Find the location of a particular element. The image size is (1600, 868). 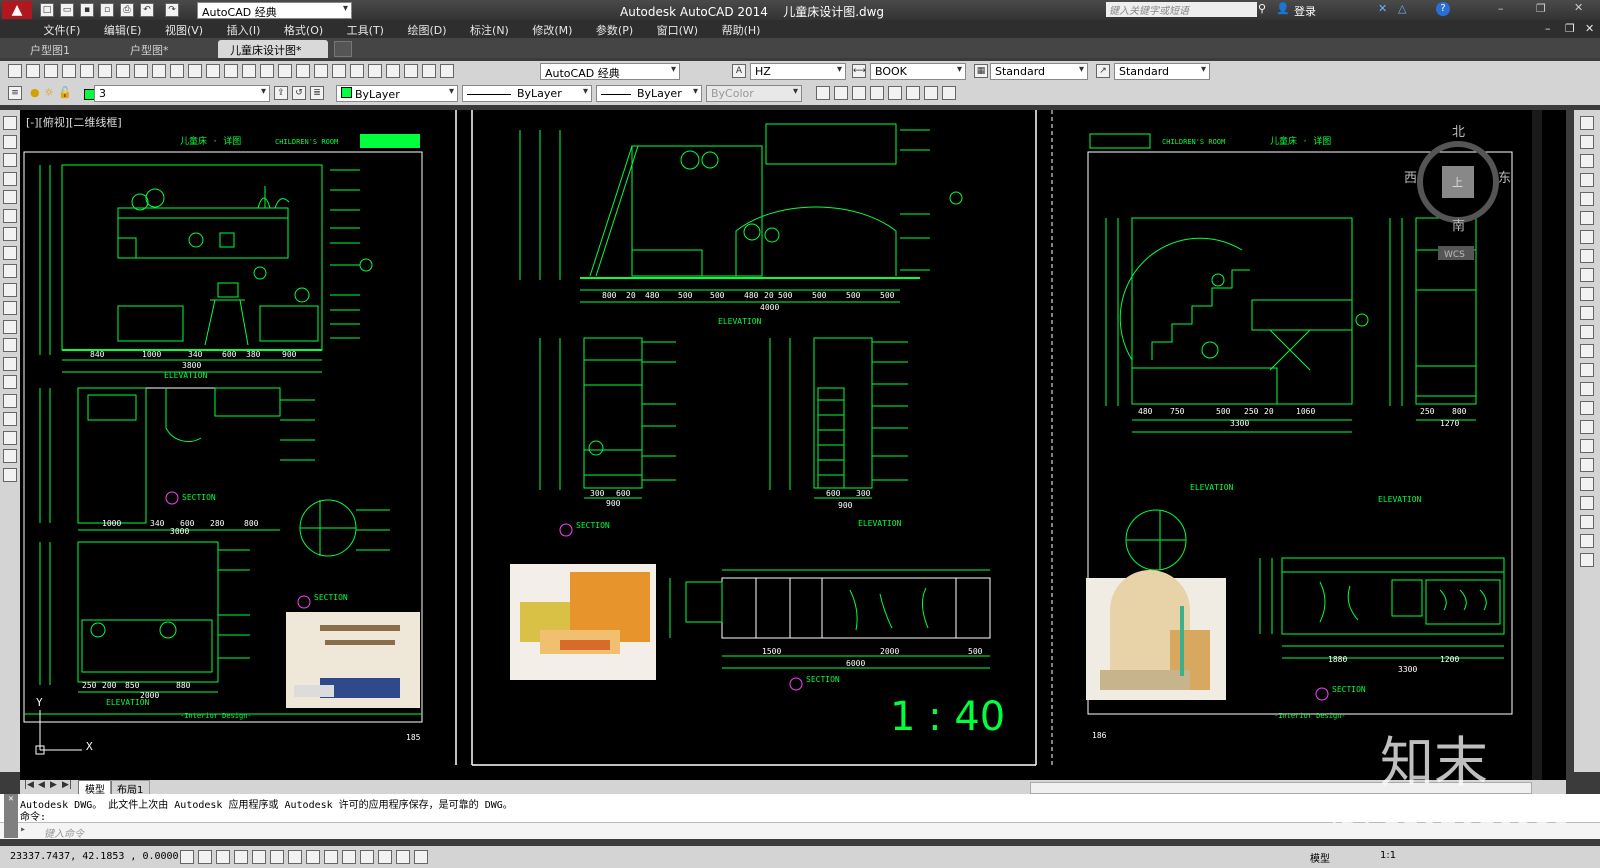

rotate-icon is located at coordinates (1587, 237).